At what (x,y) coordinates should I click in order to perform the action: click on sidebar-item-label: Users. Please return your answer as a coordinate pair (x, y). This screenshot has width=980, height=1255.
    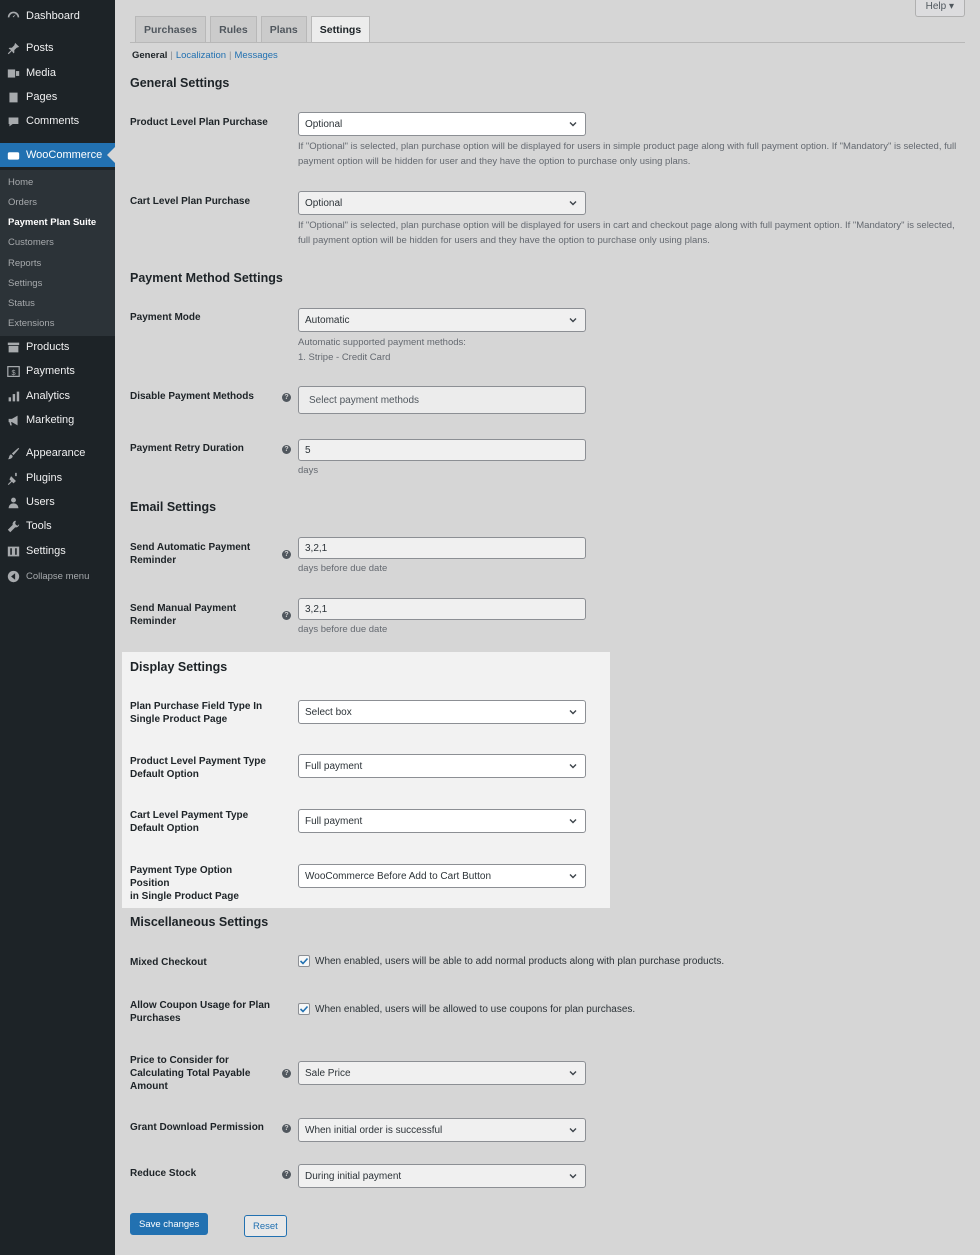
    Looking at the image, I should click on (40, 502).